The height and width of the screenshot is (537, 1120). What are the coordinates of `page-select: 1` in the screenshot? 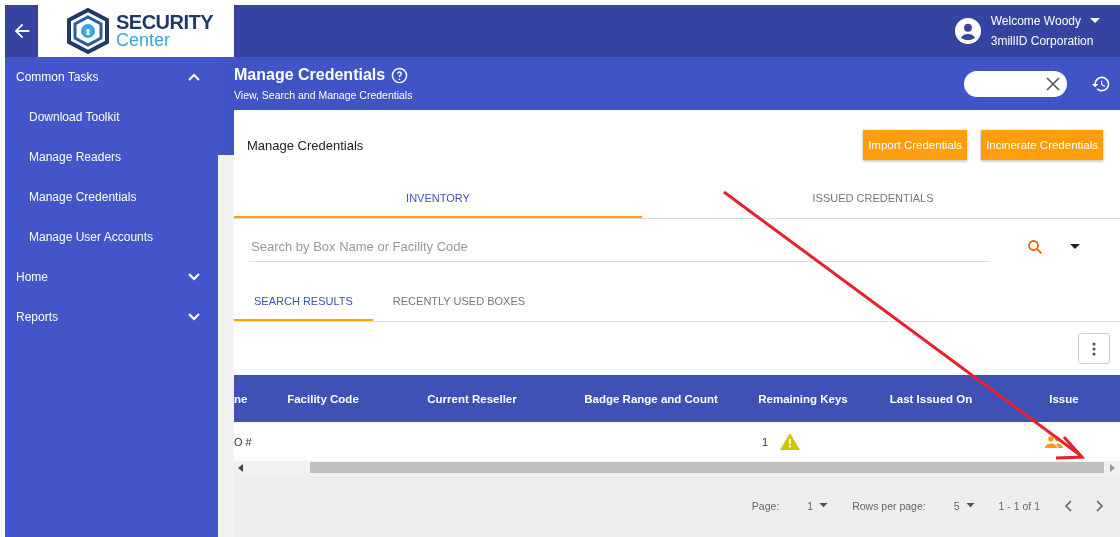 It's located at (818, 505).